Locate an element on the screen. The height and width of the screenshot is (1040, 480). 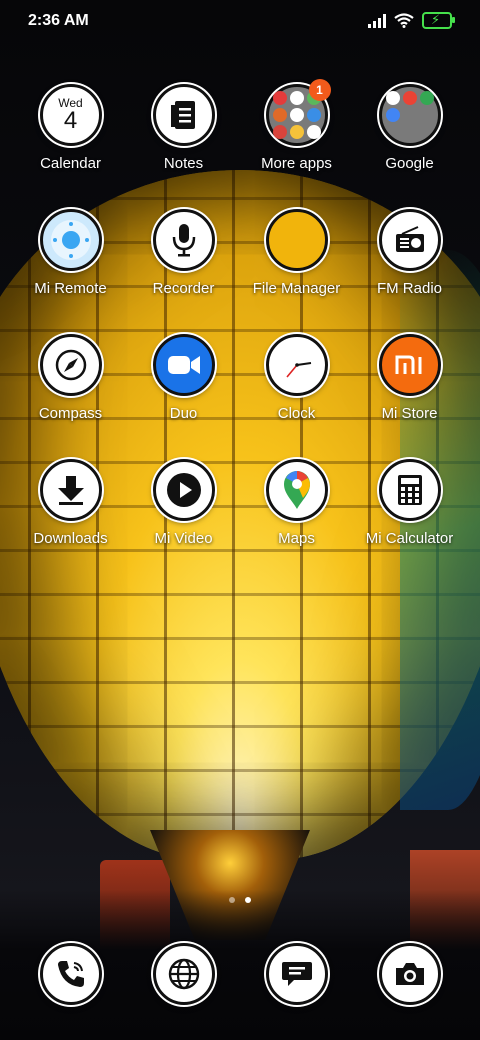
app-mi-store: Mi Store is located at coordinates (409, 378).